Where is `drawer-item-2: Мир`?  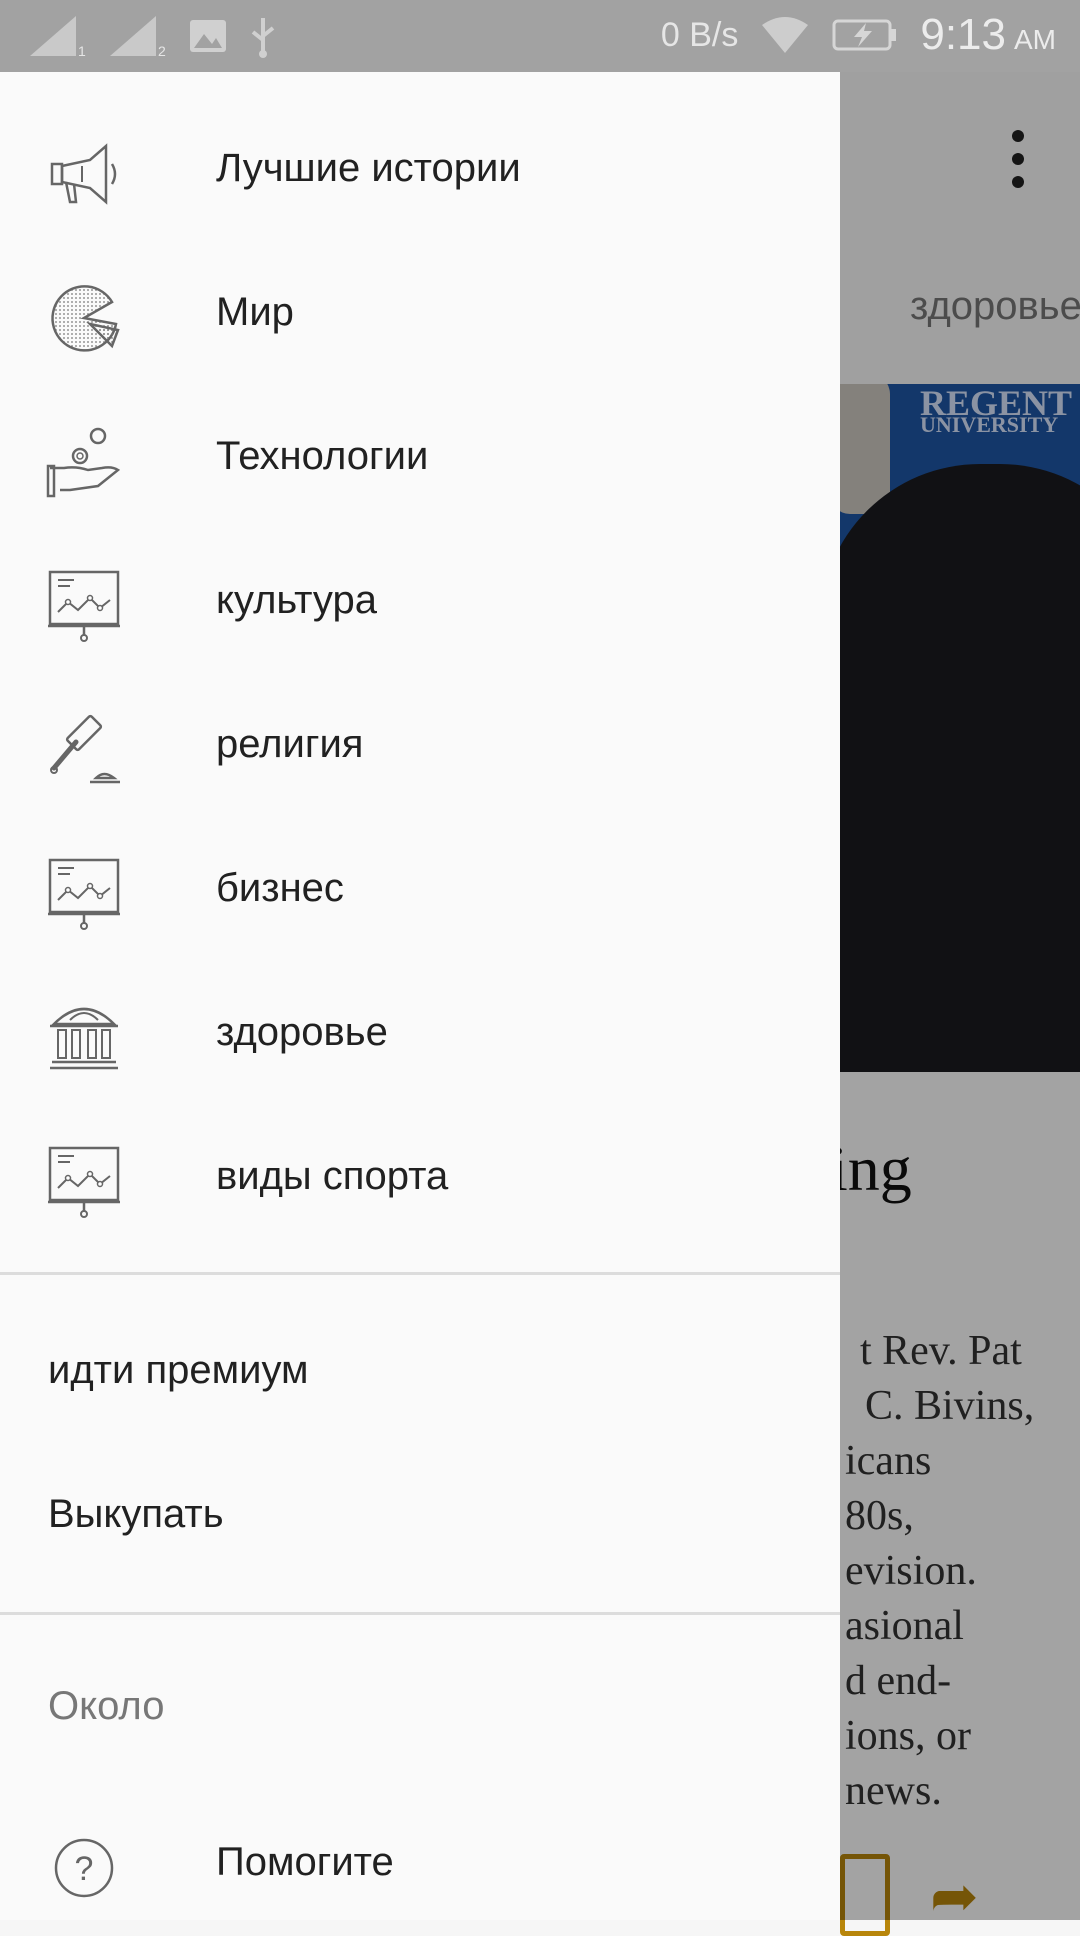 drawer-item-2: Мир is located at coordinates (420, 312).